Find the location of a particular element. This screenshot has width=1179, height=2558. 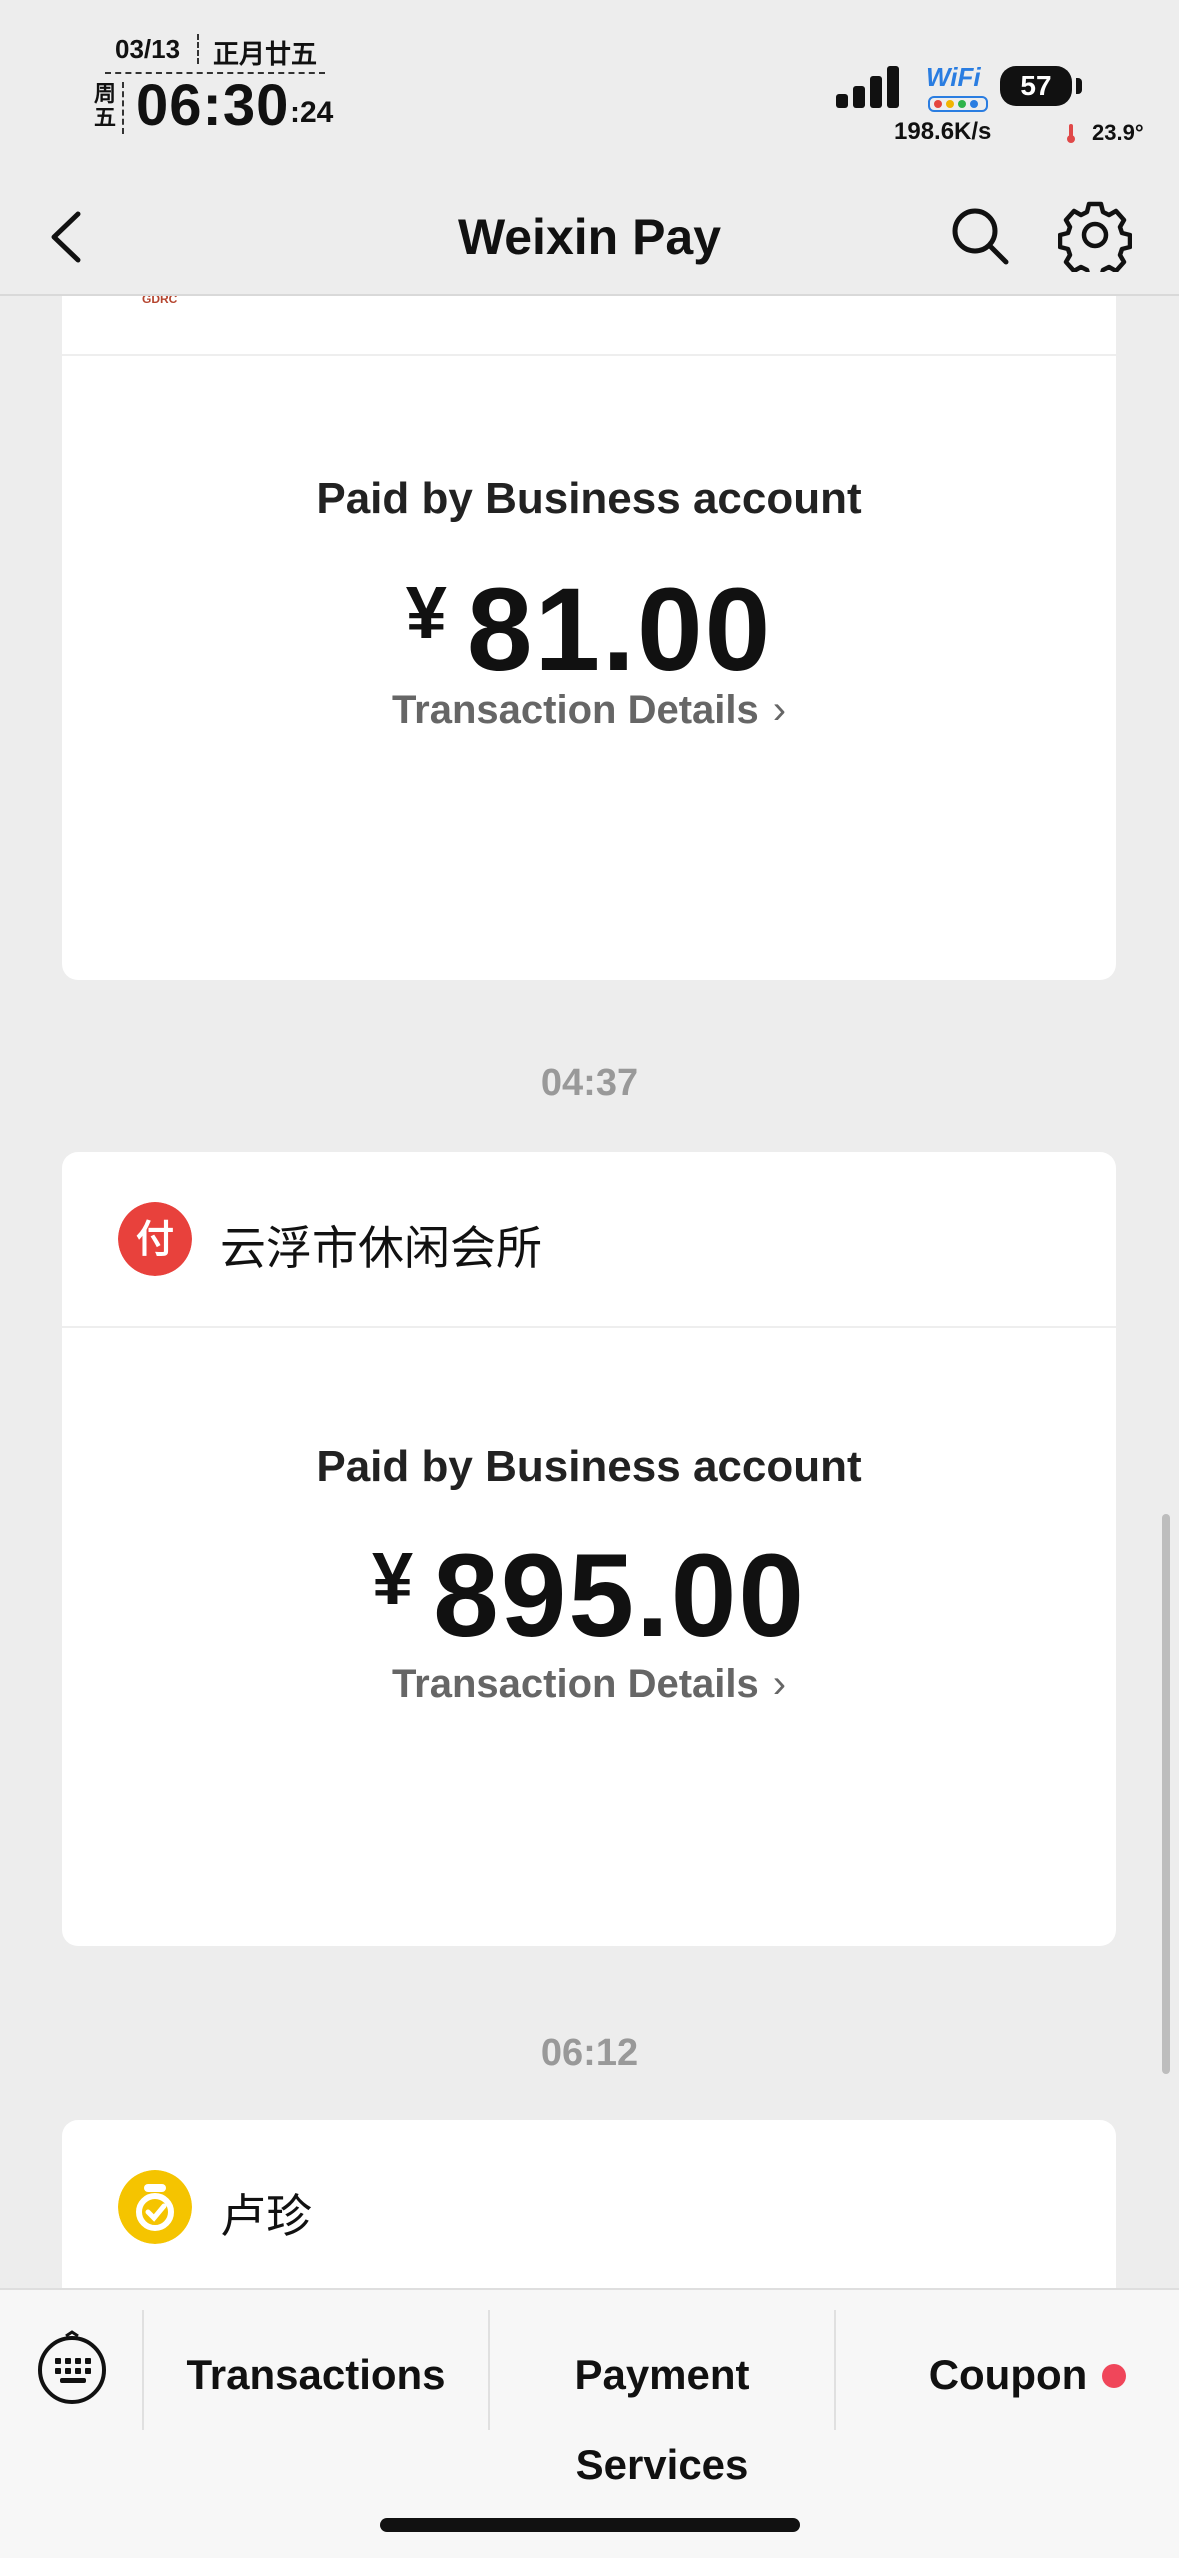

weekday: 周五 is located at coordinates (105, 105).